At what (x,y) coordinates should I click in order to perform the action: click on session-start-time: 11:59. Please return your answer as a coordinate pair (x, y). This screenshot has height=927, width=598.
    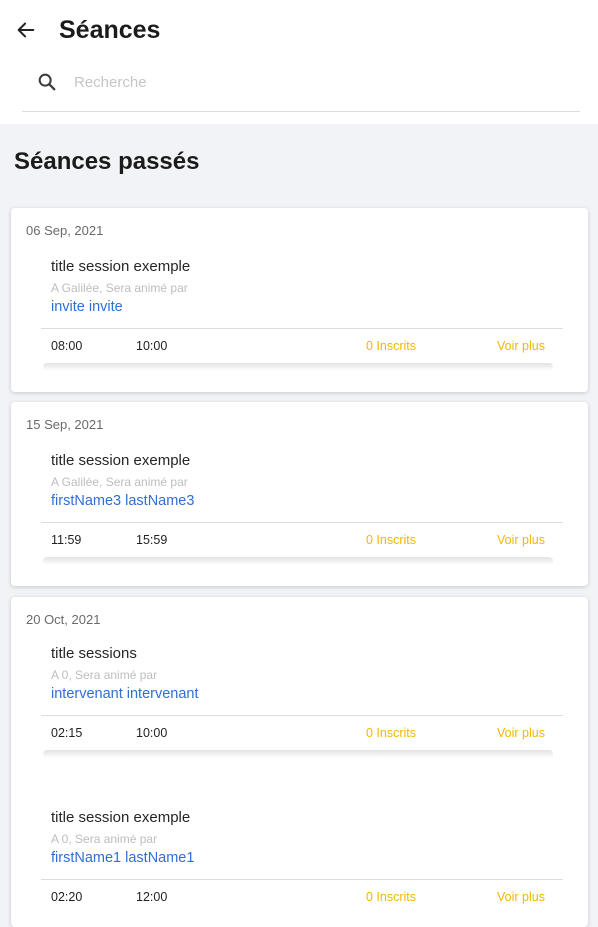
    Looking at the image, I should click on (66, 540).